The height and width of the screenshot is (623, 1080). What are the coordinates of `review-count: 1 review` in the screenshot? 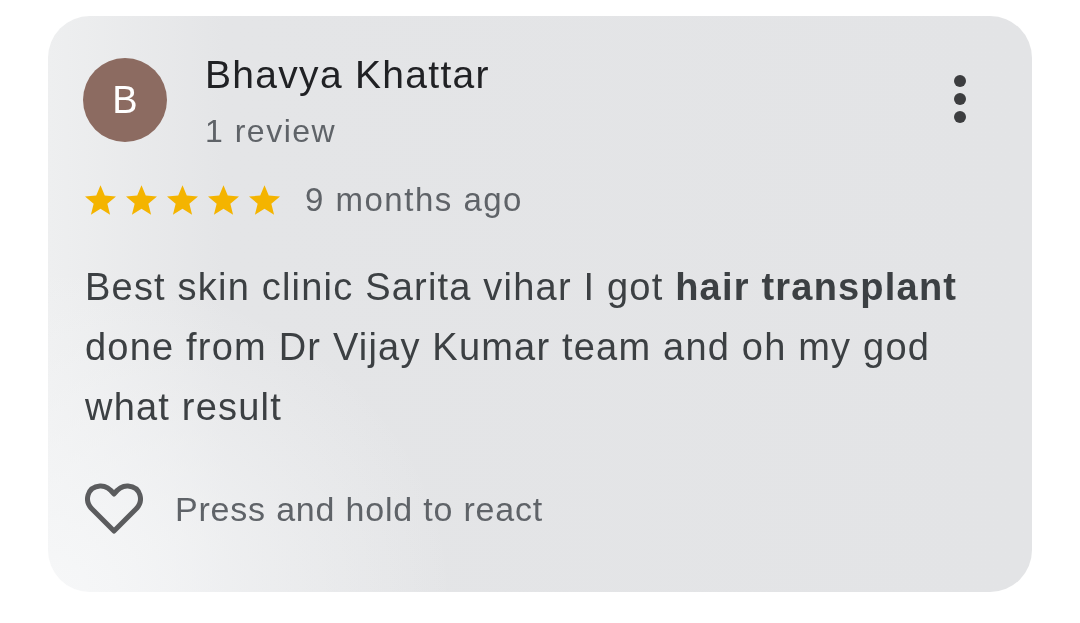 It's located at (271, 131).